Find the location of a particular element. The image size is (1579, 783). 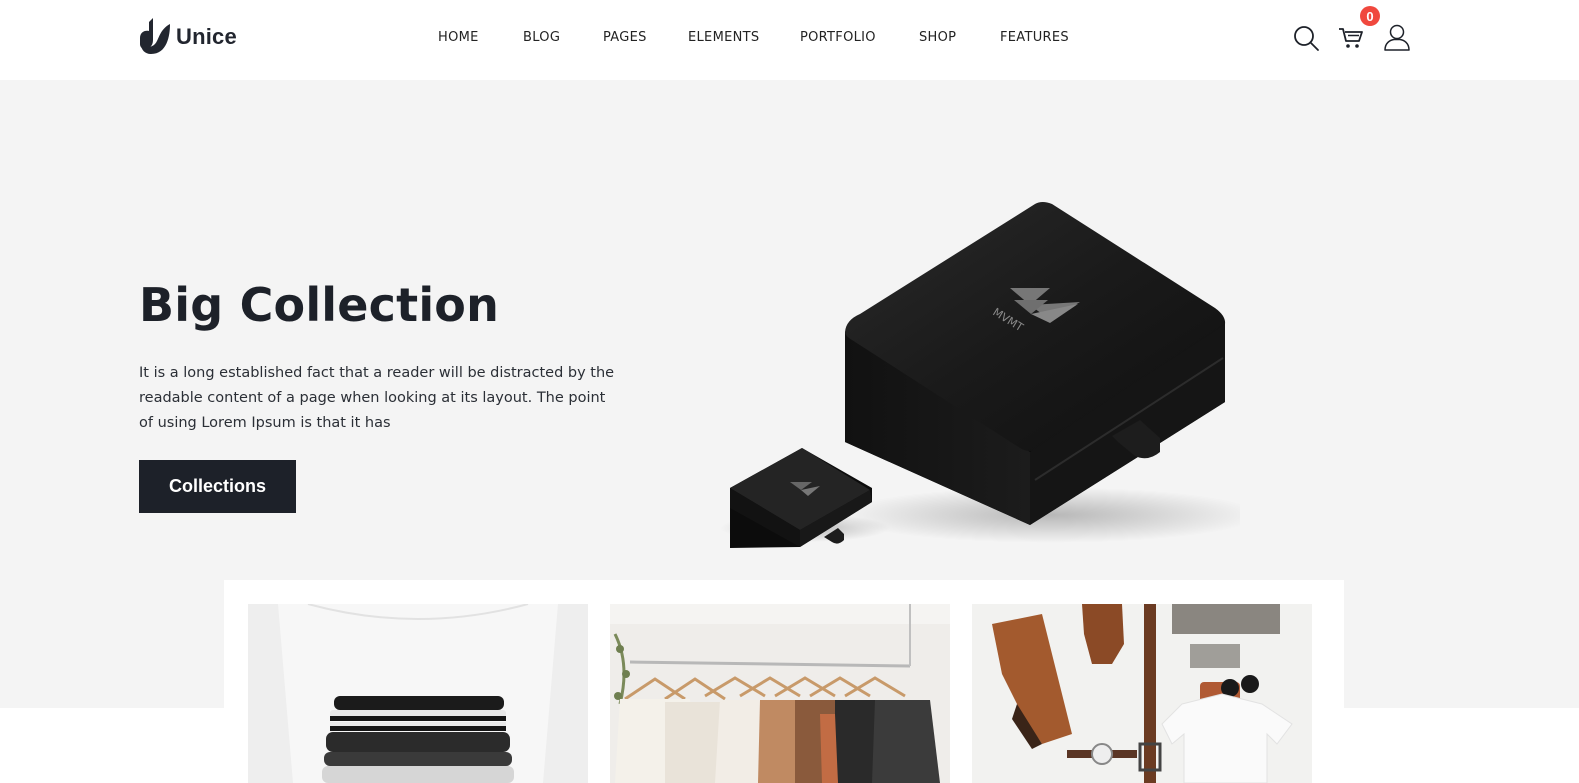

collection-card-clothes-rack is located at coordinates (780, 693).